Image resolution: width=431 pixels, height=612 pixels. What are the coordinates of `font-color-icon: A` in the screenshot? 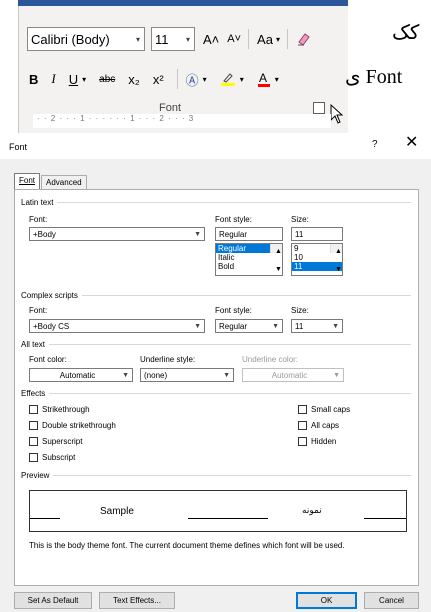 It's located at (263, 79).